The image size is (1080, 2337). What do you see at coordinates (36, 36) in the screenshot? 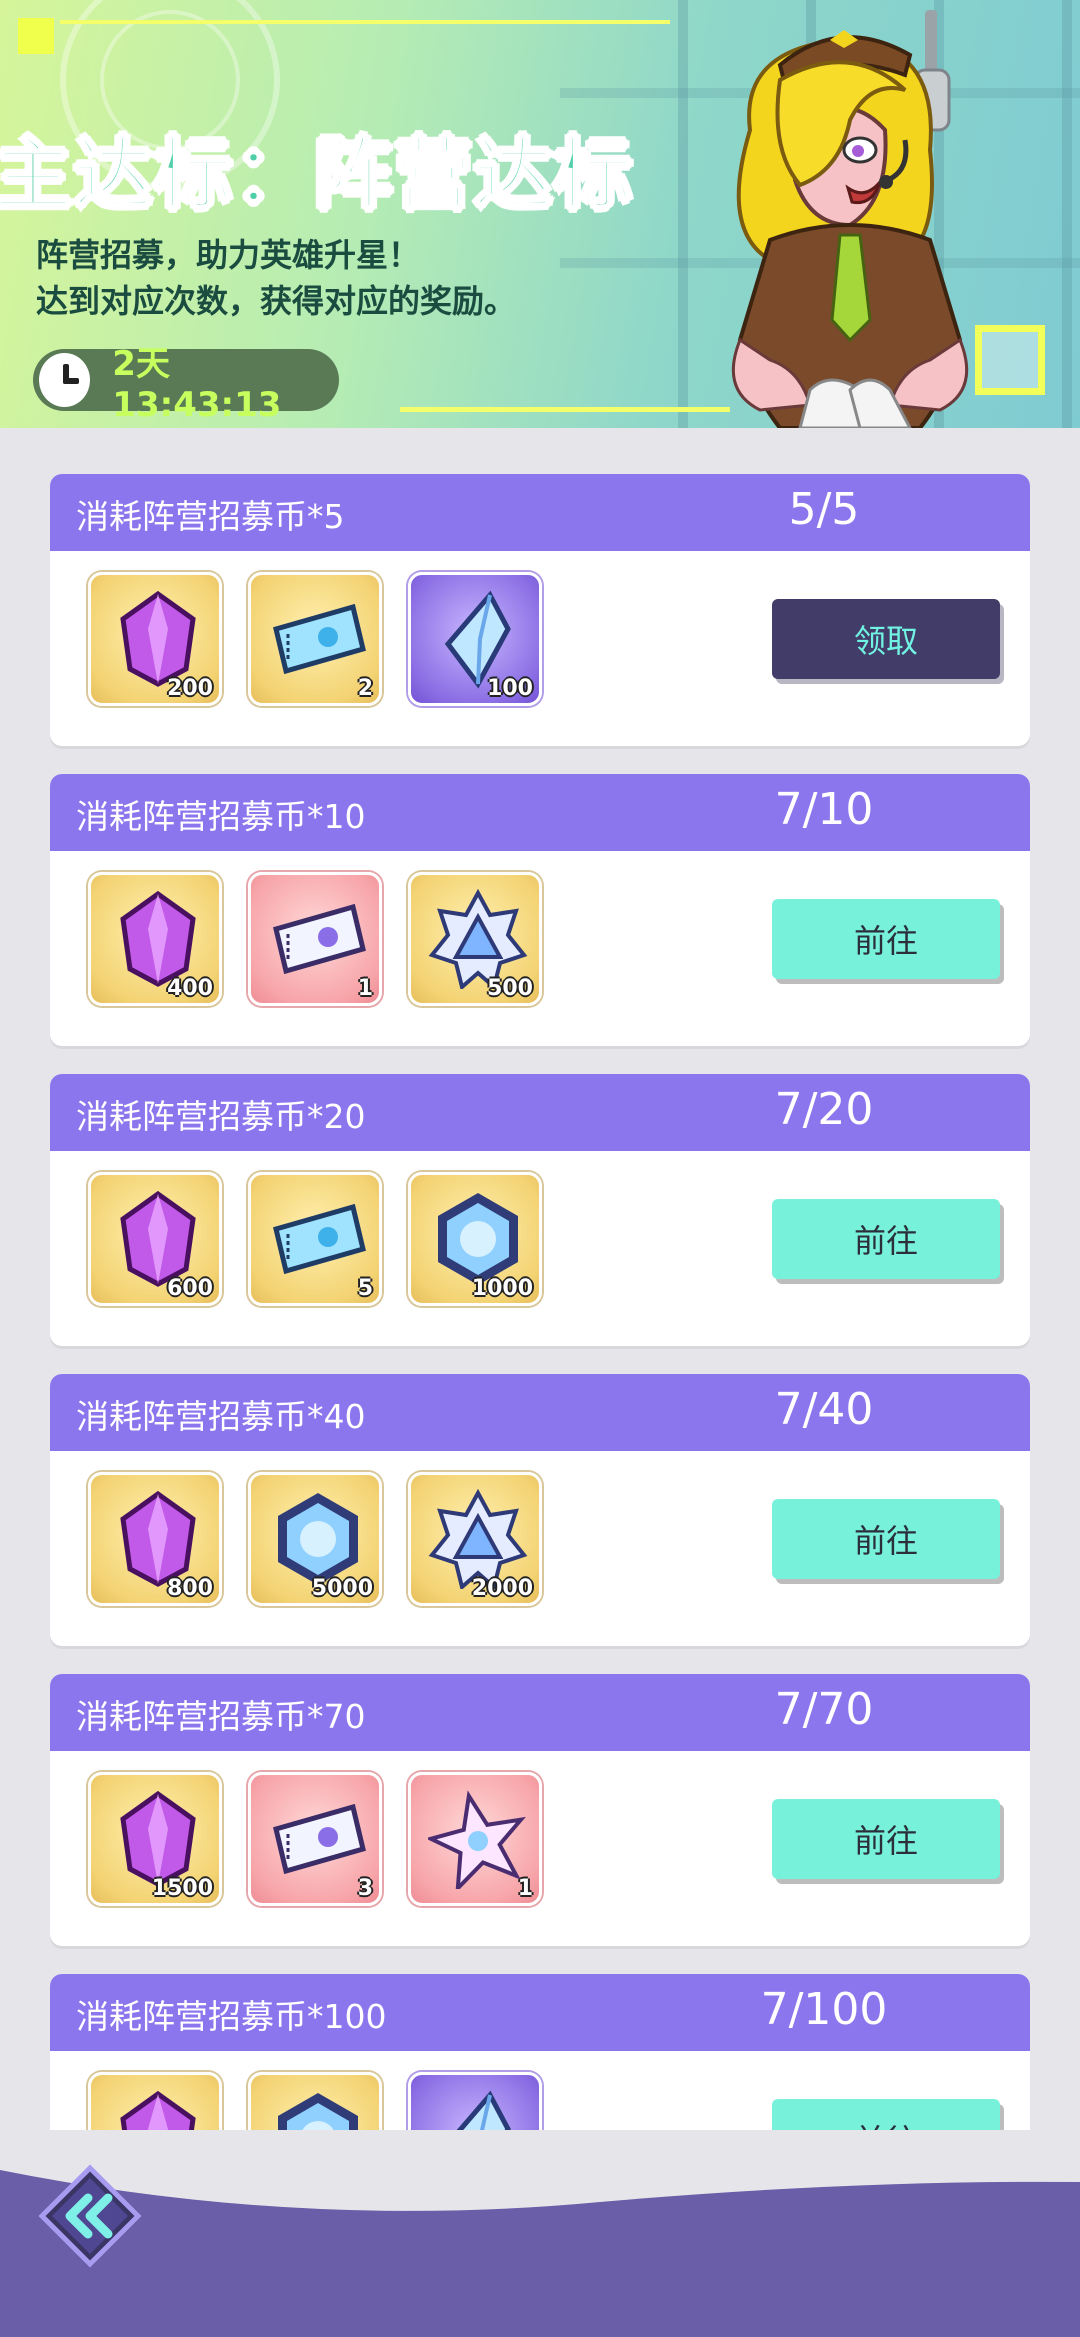
I see `decor-square` at bounding box center [36, 36].